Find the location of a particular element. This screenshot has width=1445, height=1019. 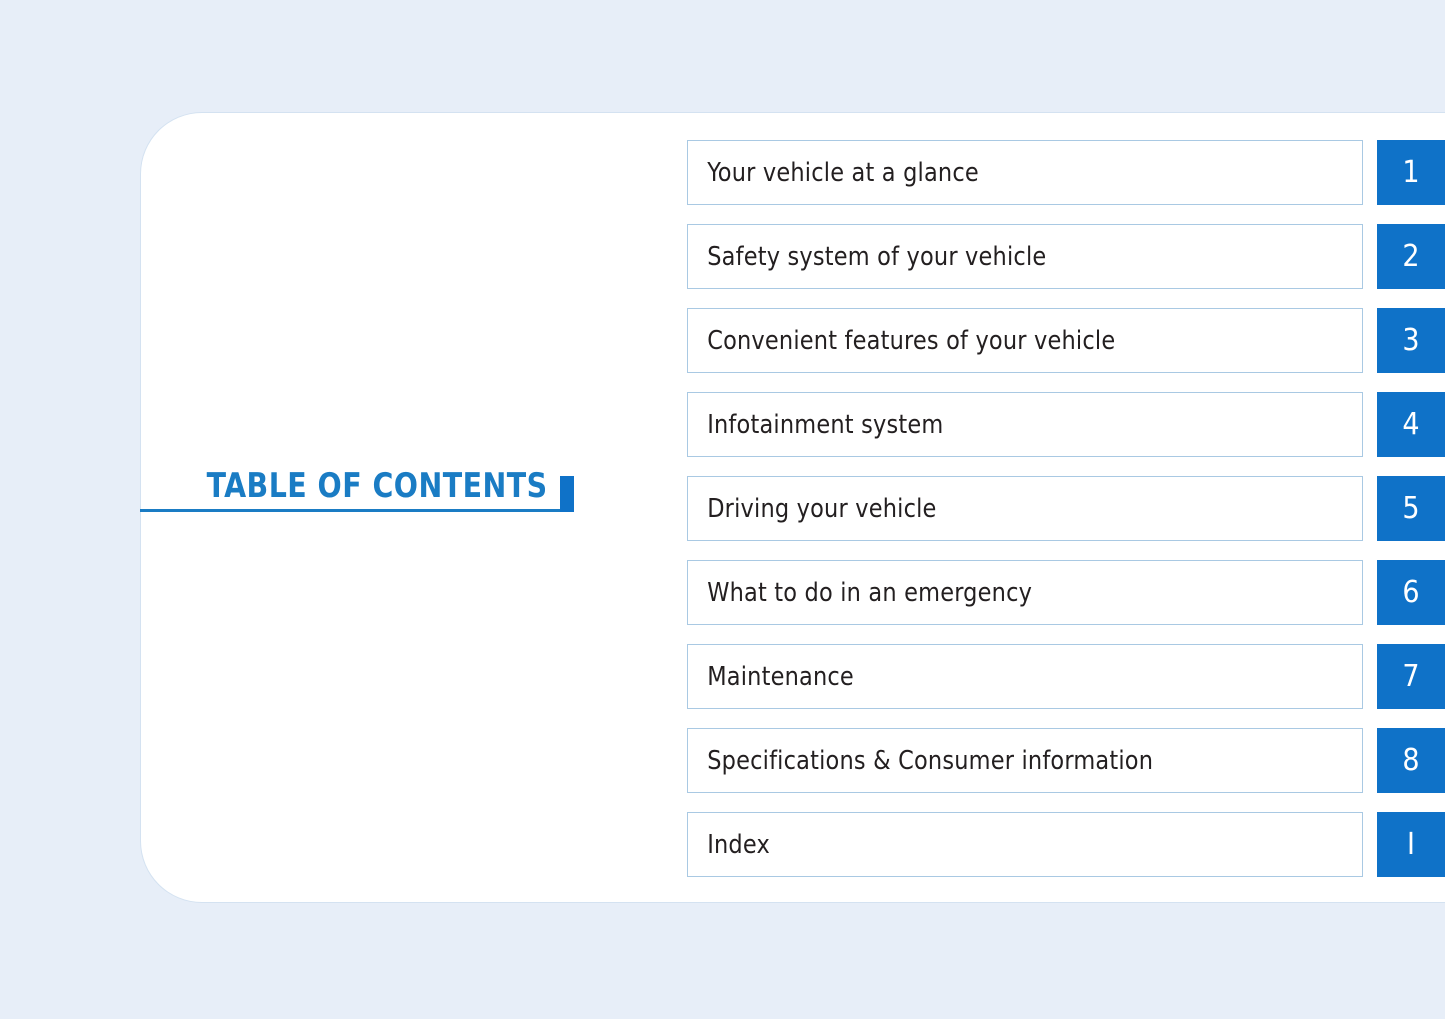

toc-chapter-tab: 1 is located at coordinates (1411, 172).